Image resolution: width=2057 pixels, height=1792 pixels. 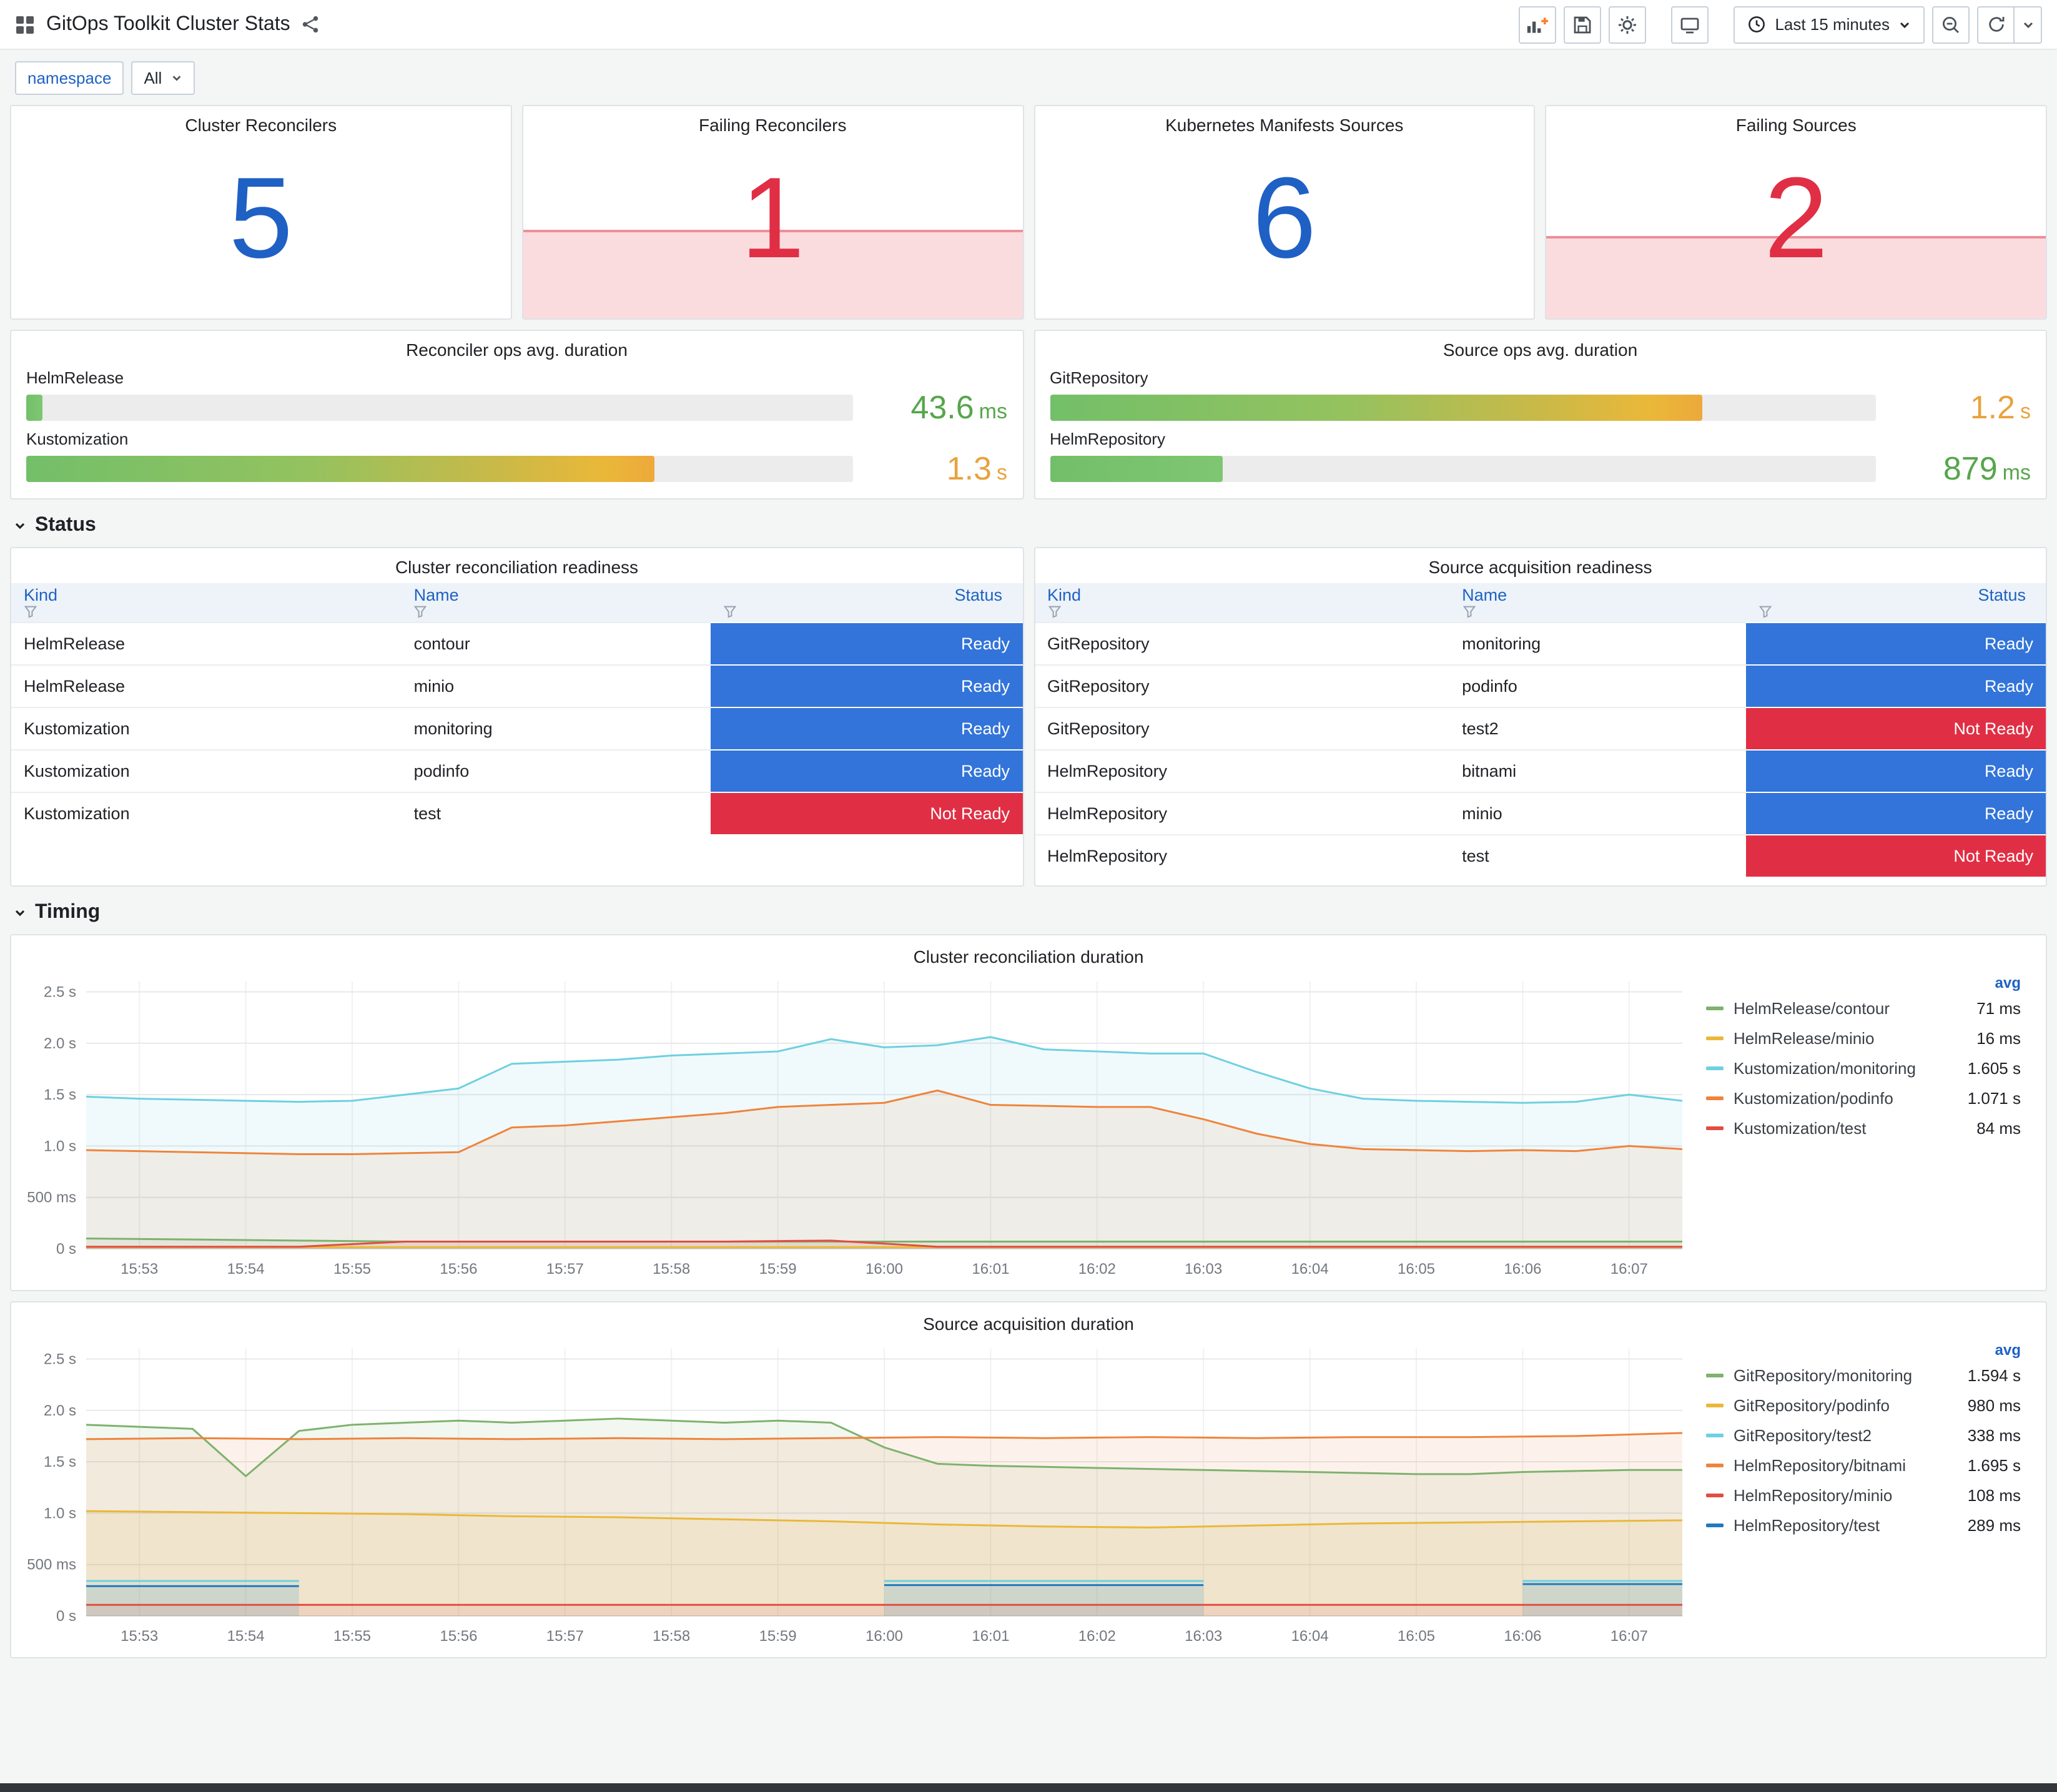 I want to click on table-row: Kustomization podinfo Ready, so click(x=516, y=770).